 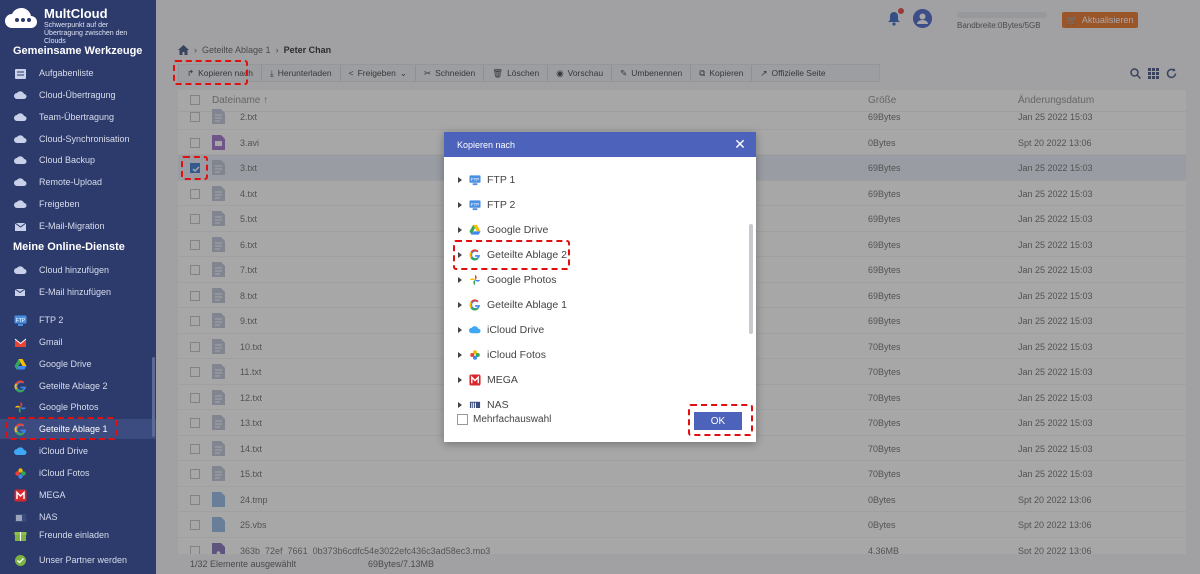 What do you see at coordinates (512, 305) in the screenshot?
I see `tree-item-geteilte-ablage-1: Geteilte Ablage 1` at bounding box center [512, 305].